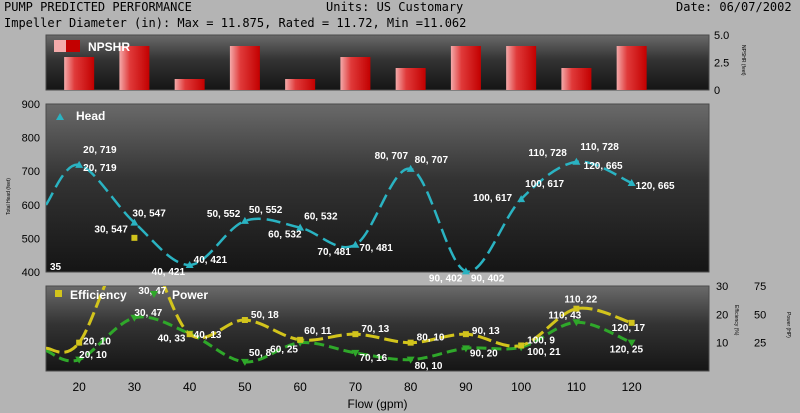 The image size is (800, 413). Describe the element at coordinates (148, 313) in the screenshot. I see `power-data-label: 30, 47` at that location.